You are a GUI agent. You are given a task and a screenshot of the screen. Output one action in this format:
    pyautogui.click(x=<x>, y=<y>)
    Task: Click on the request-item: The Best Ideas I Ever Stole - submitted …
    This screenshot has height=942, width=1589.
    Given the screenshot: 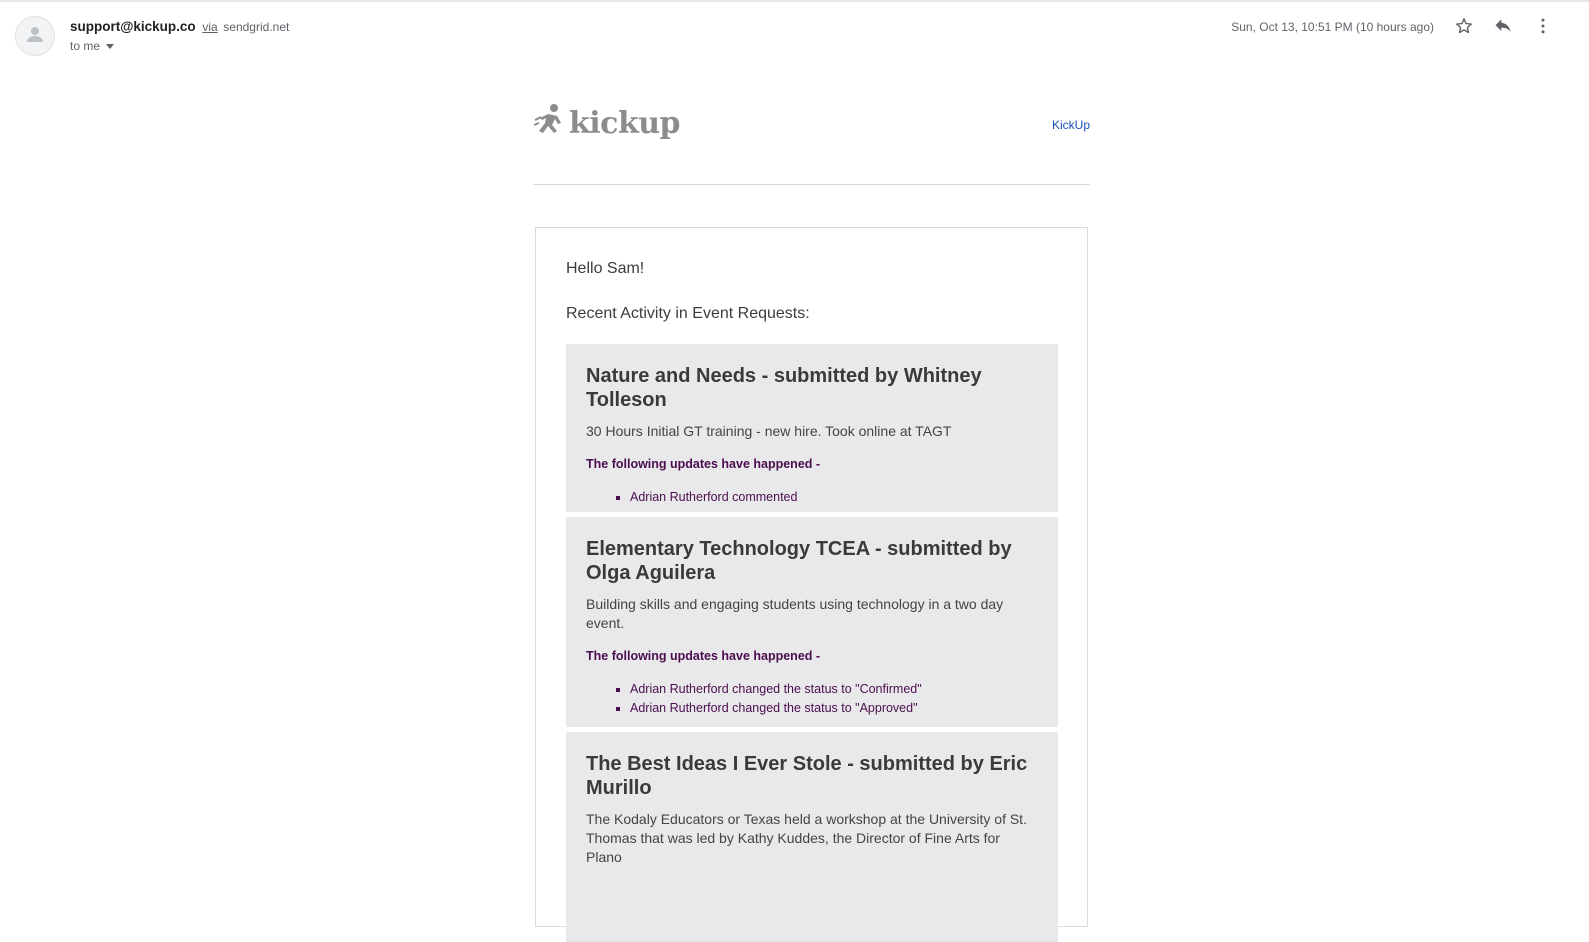 What is the action you would take?
    pyautogui.click(x=812, y=837)
    